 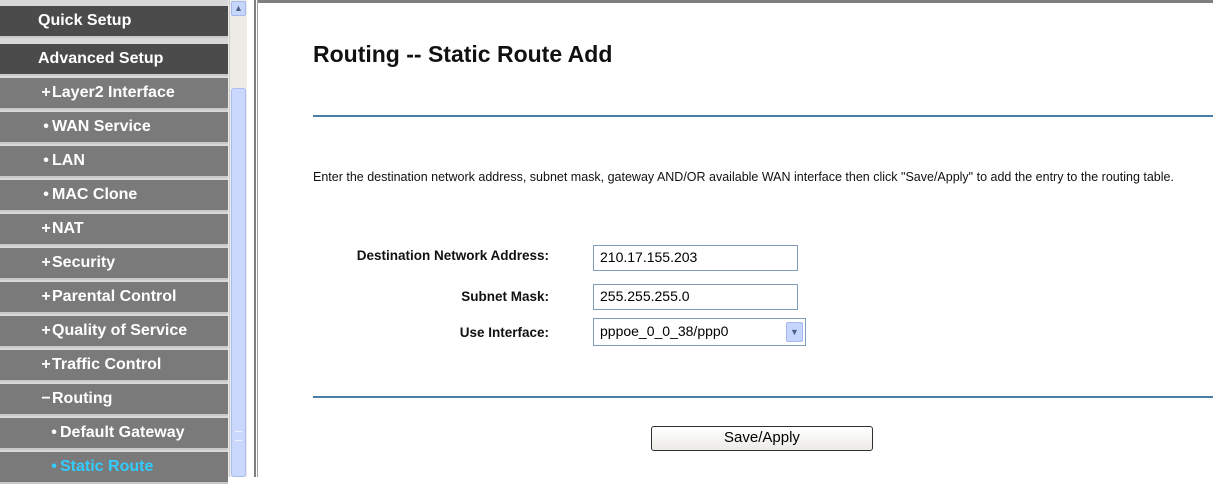 I want to click on scrollbar-thumb, so click(x=238, y=282).